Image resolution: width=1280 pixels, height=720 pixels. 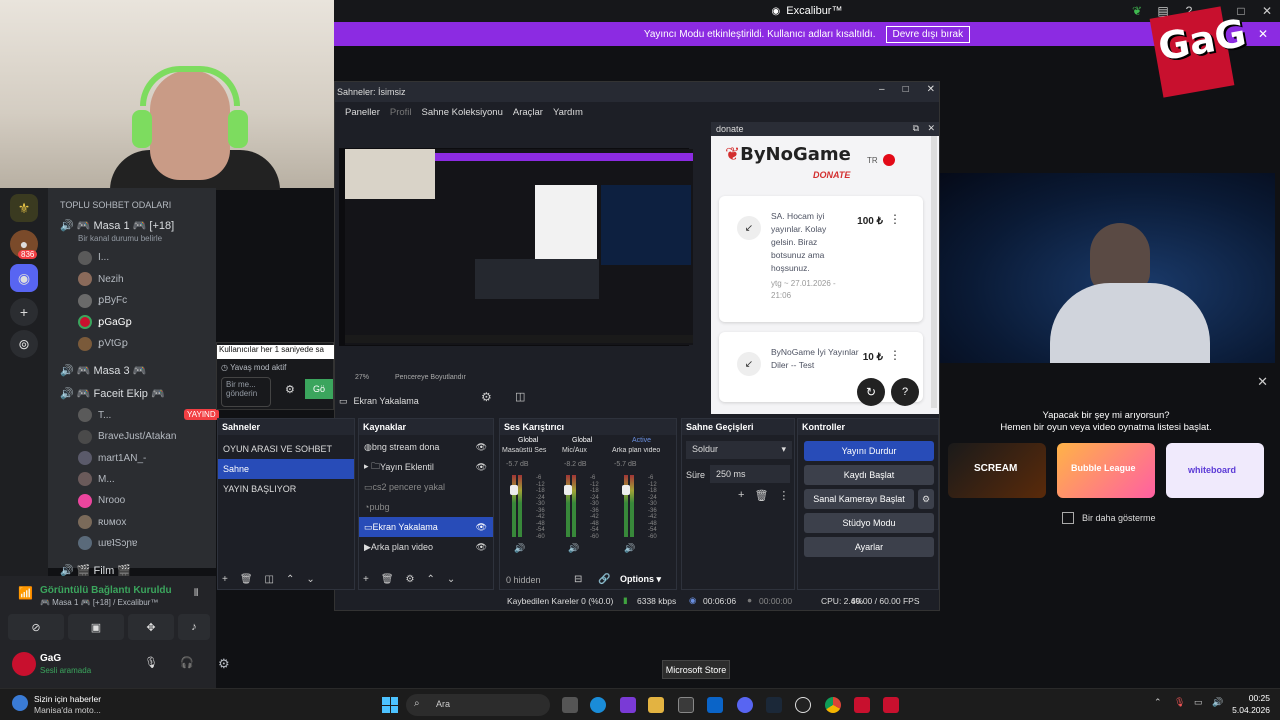 I want to click on source-item: ▶ Arka plan video 👁, so click(x=426, y=547).